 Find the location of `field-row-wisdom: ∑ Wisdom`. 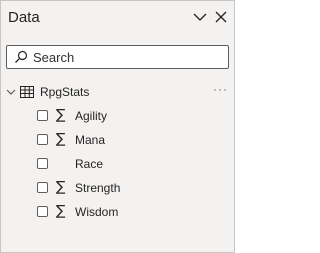

field-row-wisdom: ∑ Wisdom is located at coordinates (117, 212).